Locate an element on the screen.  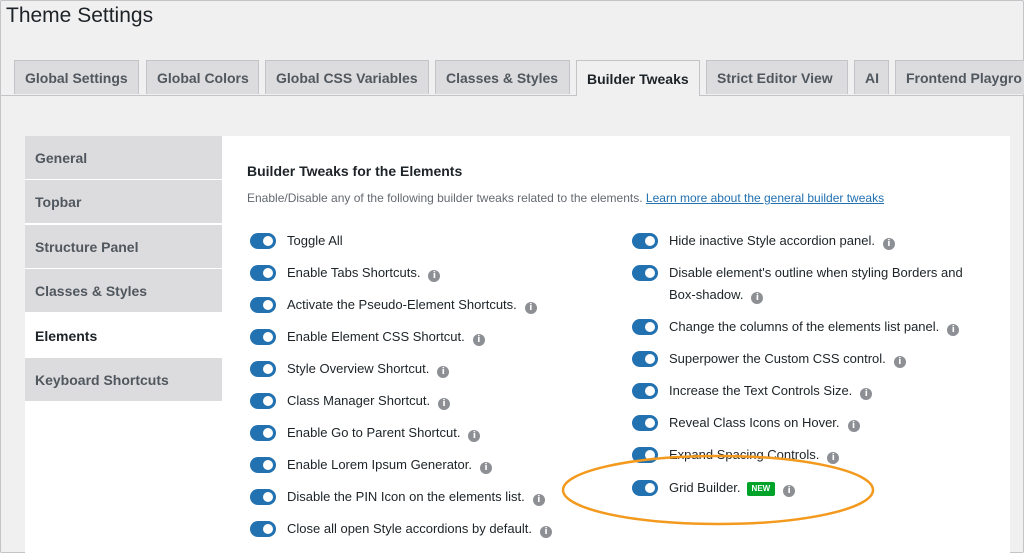
tab-global-css-variables: Global CSS Variables is located at coordinates (347, 77).